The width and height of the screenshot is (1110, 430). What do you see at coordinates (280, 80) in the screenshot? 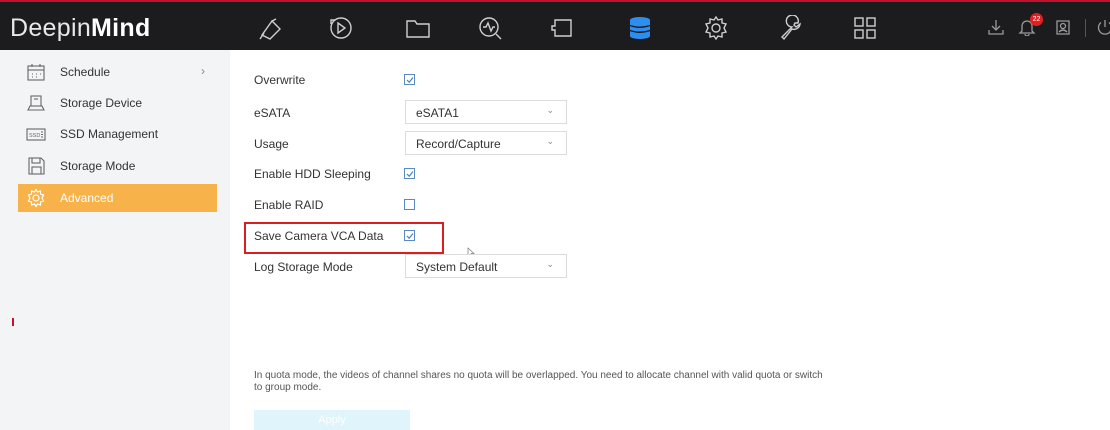
I see `overwrite-label: Overwrite` at bounding box center [280, 80].